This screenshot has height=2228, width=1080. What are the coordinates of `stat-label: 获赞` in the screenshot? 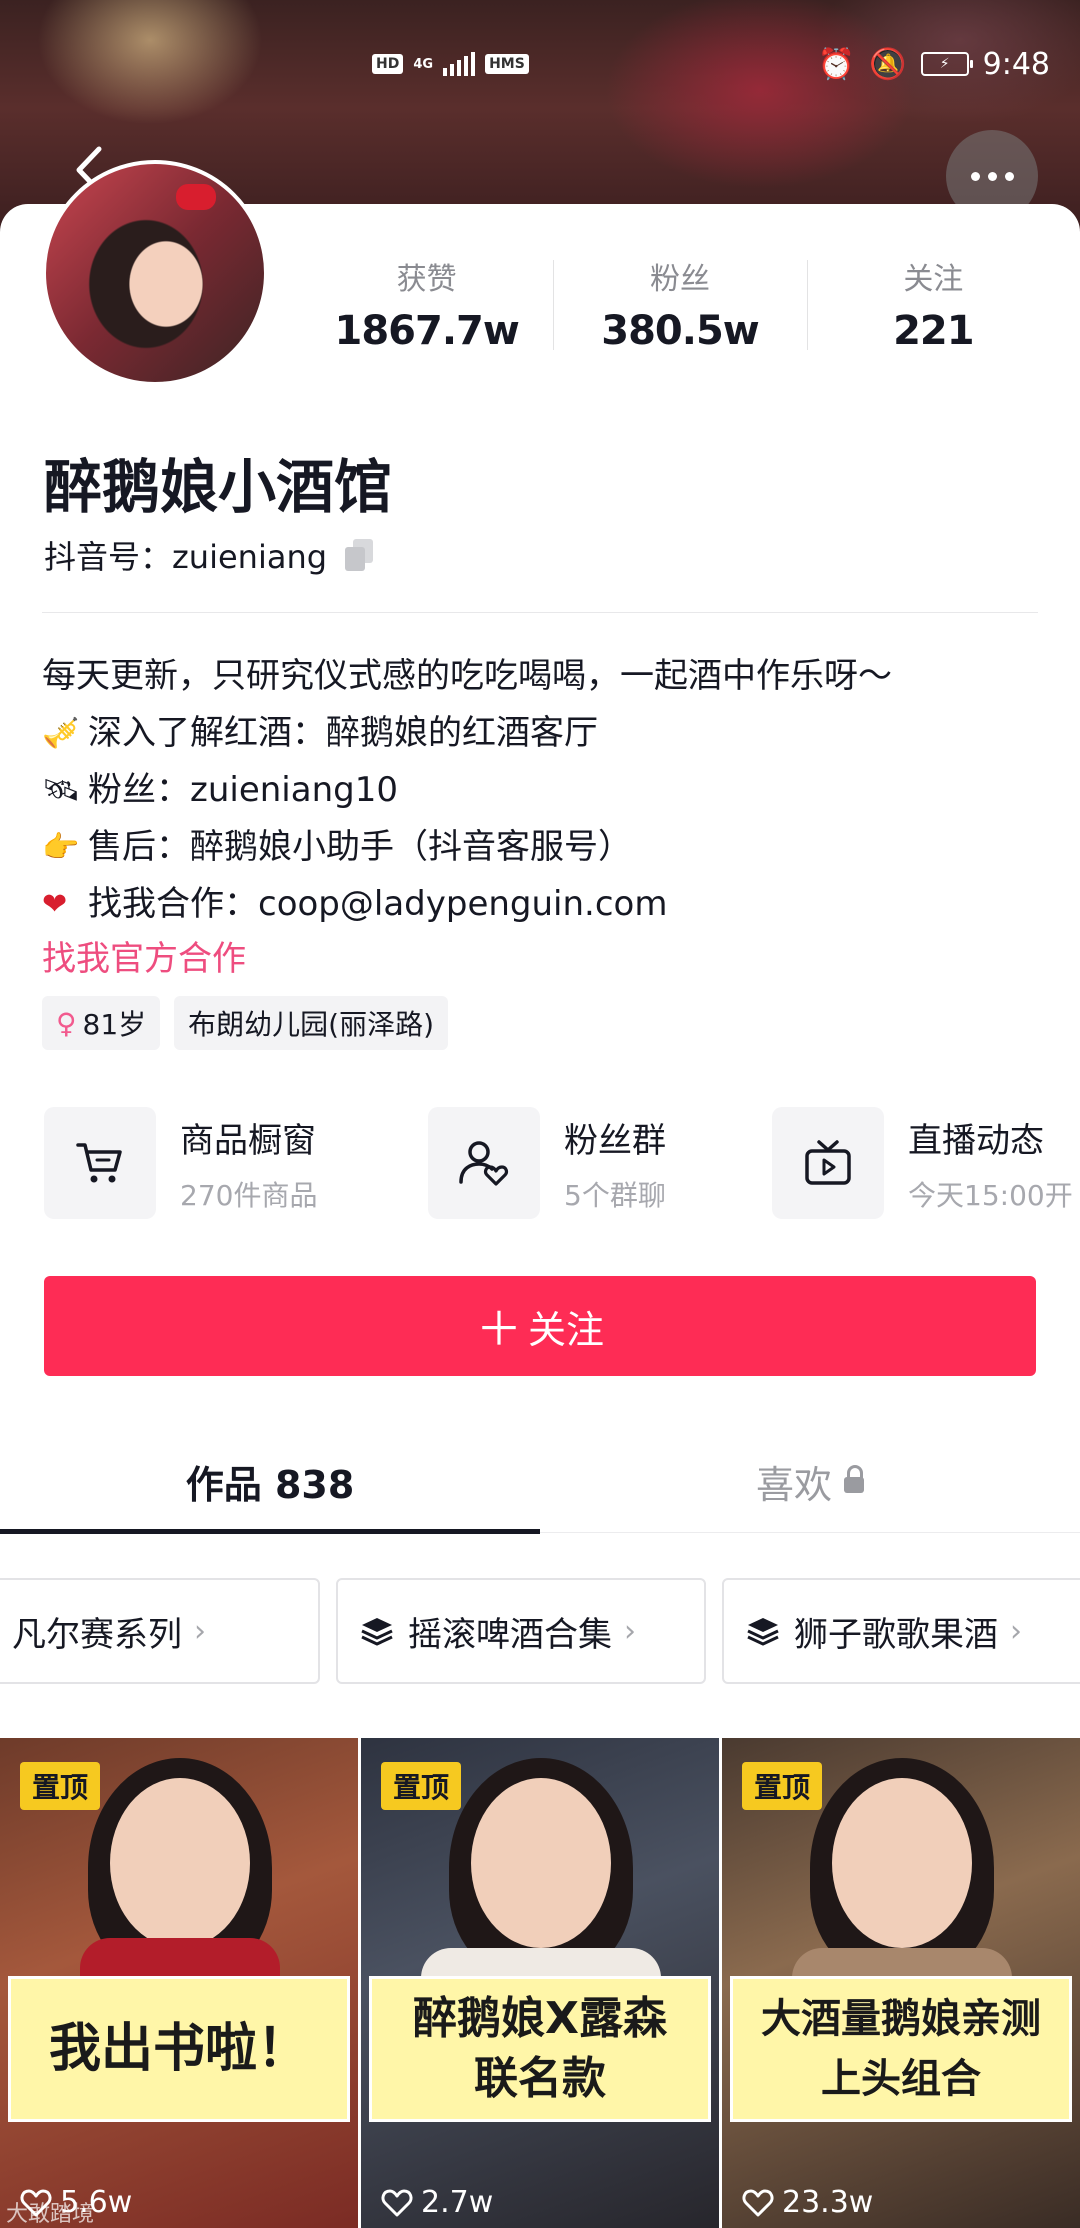 It's located at (426, 279).